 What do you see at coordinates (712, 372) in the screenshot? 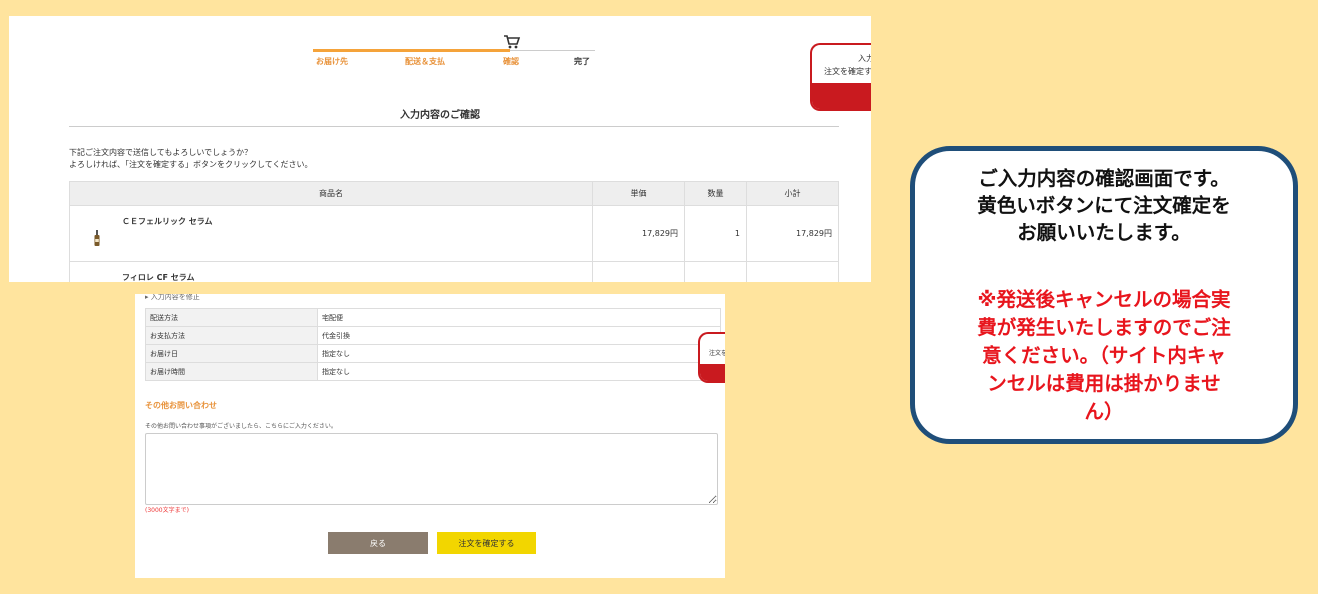
I see `side-tab-red-bar` at bounding box center [712, 372].